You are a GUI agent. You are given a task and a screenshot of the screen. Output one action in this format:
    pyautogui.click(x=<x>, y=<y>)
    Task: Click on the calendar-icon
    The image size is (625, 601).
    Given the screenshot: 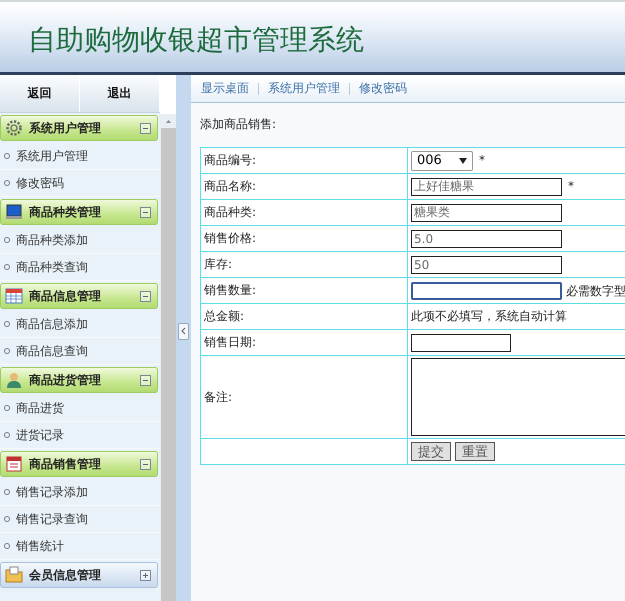 What is the action you would take?
    pyautogui.click(x=14, y=296)
    